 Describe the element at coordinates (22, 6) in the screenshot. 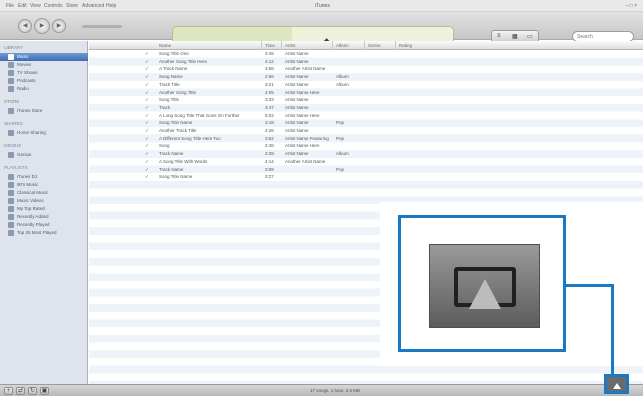

I see `menu-edit: Edit` at that location.